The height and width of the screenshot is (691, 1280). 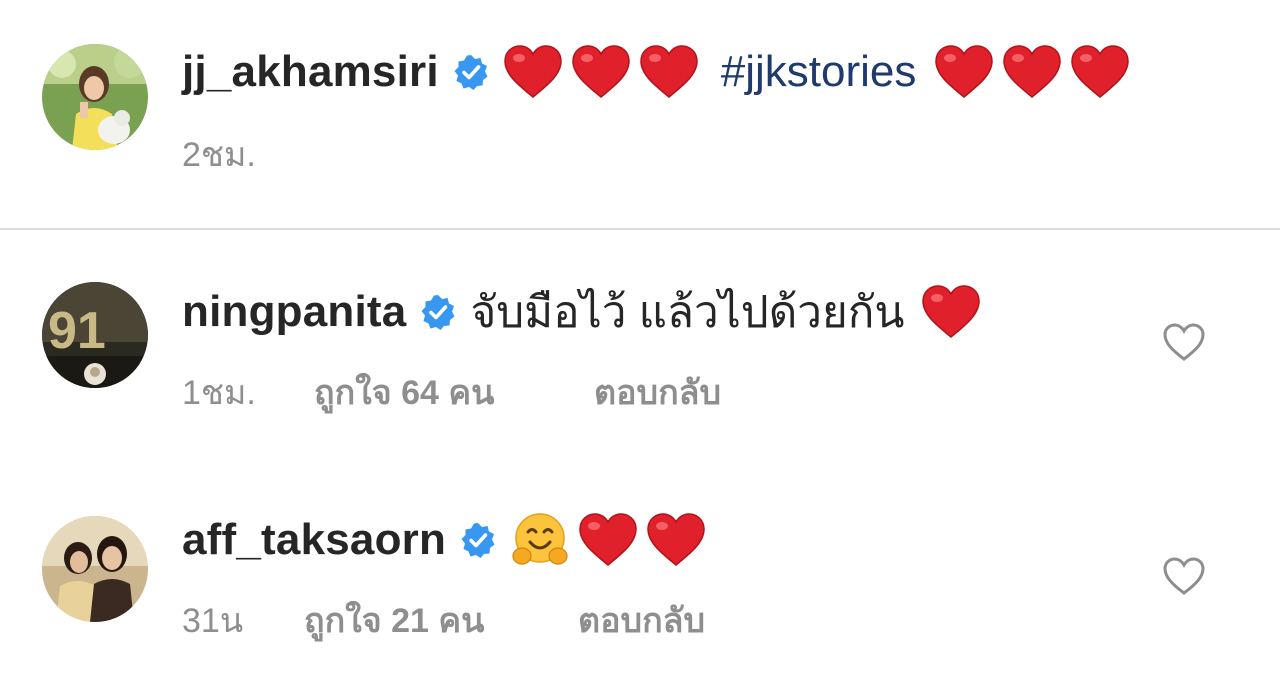 I want to click on hashtag-link: #jjkstories, so click(x=819, y=72).